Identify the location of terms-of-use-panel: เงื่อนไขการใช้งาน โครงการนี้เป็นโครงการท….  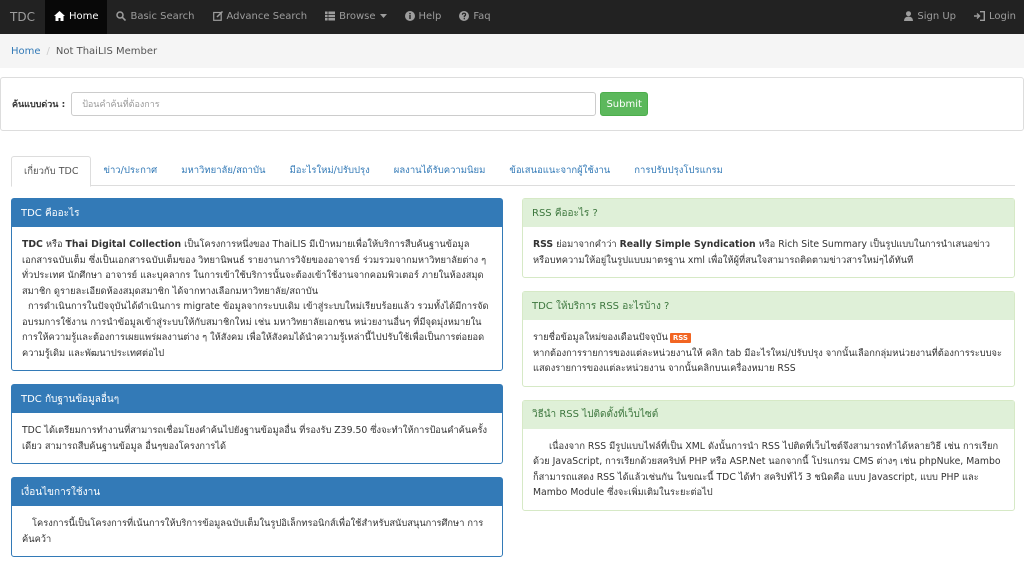
(257, 517).